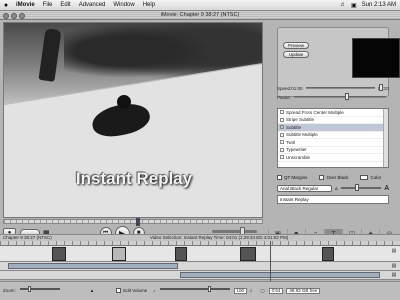  I want to click on menu-imovie: iMovie, so click(25, 5).